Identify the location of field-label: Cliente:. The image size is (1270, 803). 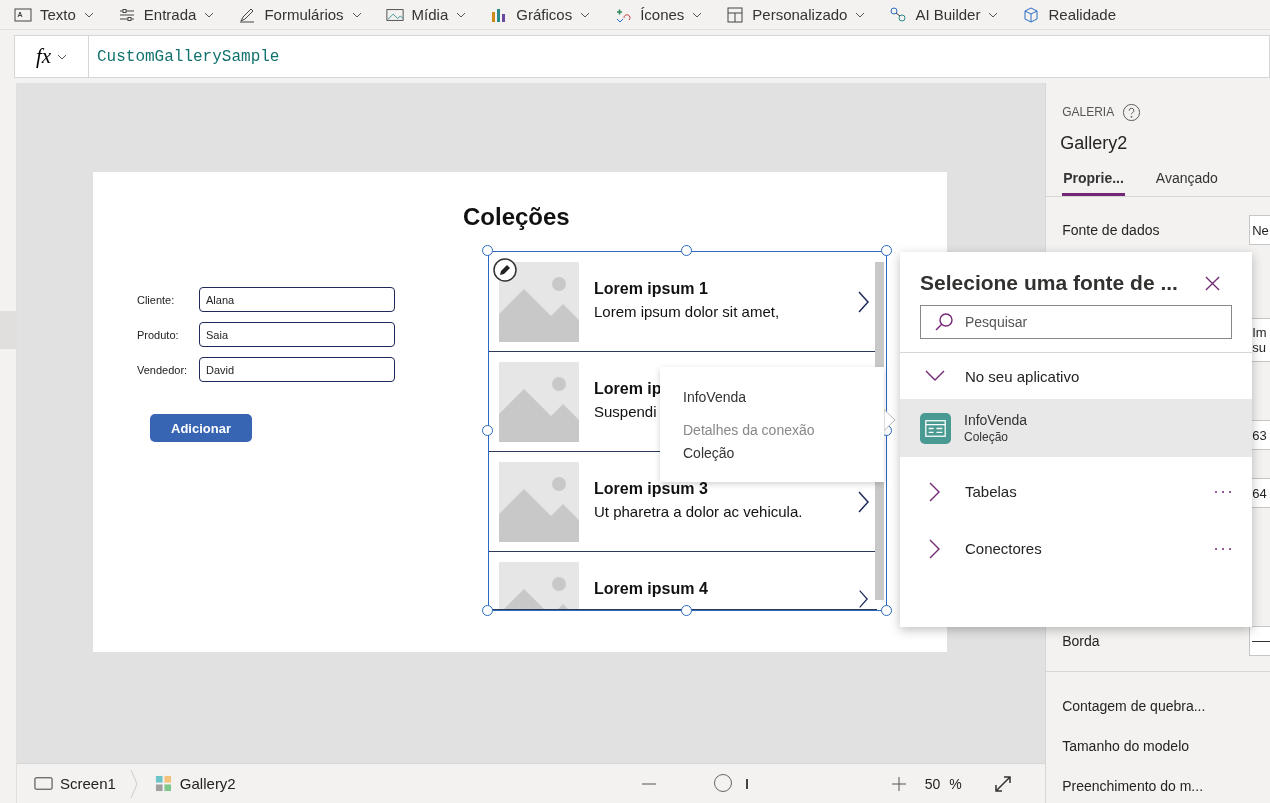
(156, 299).